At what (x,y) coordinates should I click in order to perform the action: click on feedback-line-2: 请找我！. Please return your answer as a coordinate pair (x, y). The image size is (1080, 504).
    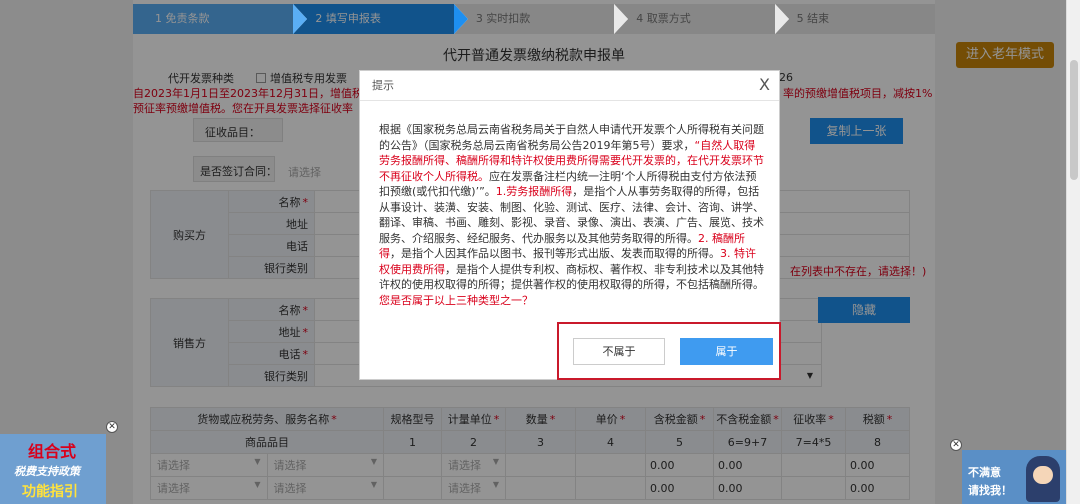
    Looking at the image, I should click on (990, 490).